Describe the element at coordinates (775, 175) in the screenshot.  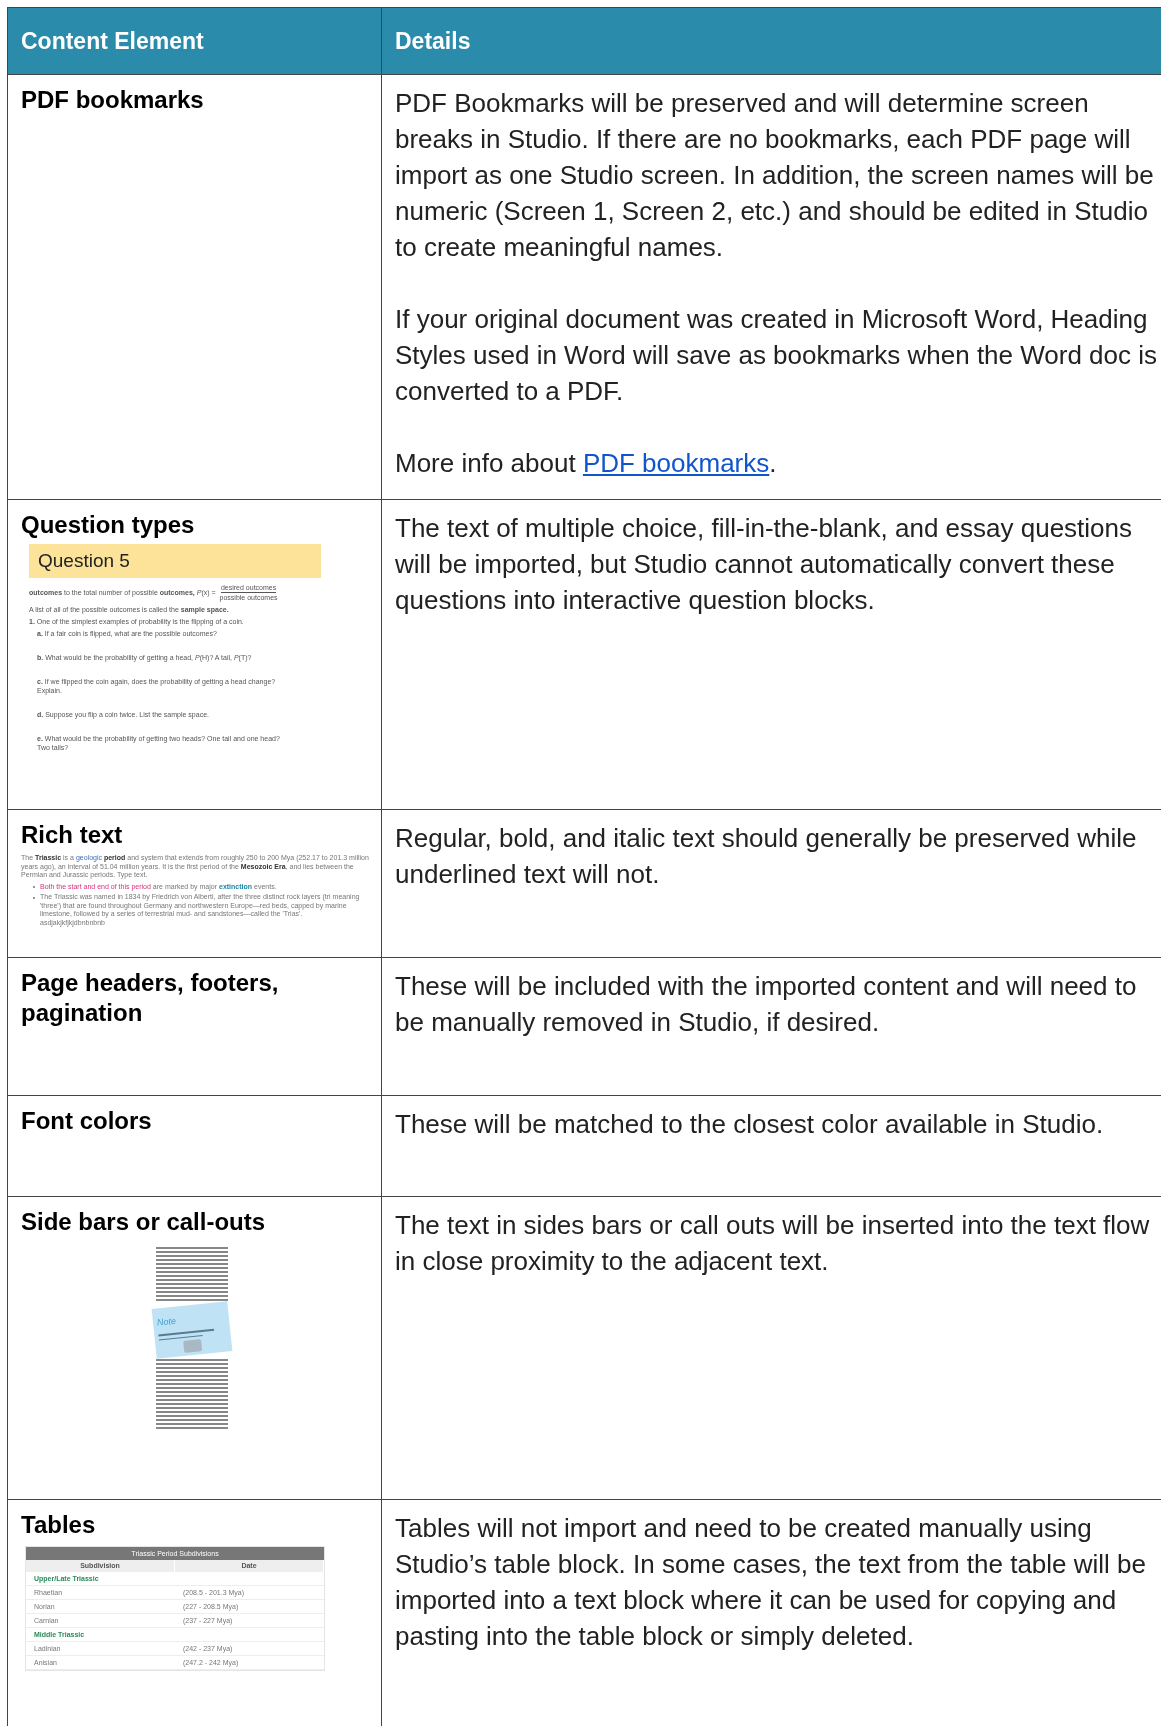
I see `details-text: PDF Bookmarks will be preserved and will determine screen breaks in Studio. If there are no bookmarks, each PDF page will import as one Studio screen. In addition, the screen names will be numeric (Screen 1, Screen 2, etc.) and should be edited in Studio to create meaningful names.` at that location.